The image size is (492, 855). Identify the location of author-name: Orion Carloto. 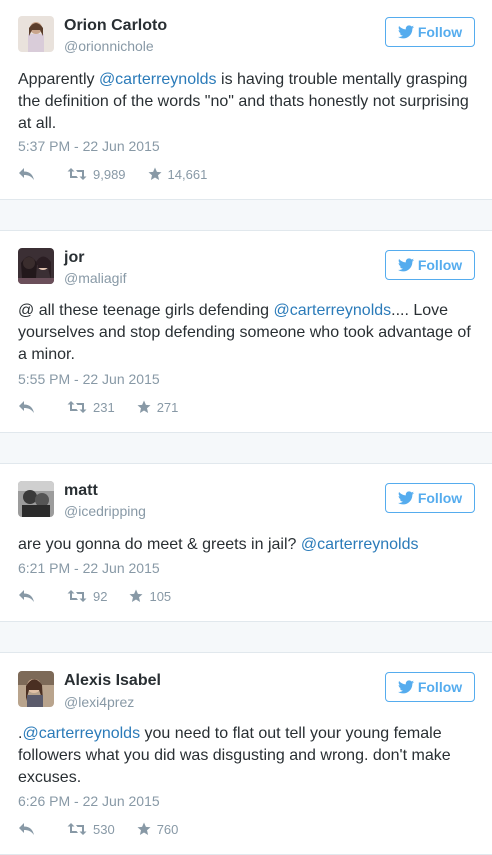
(115, 26).